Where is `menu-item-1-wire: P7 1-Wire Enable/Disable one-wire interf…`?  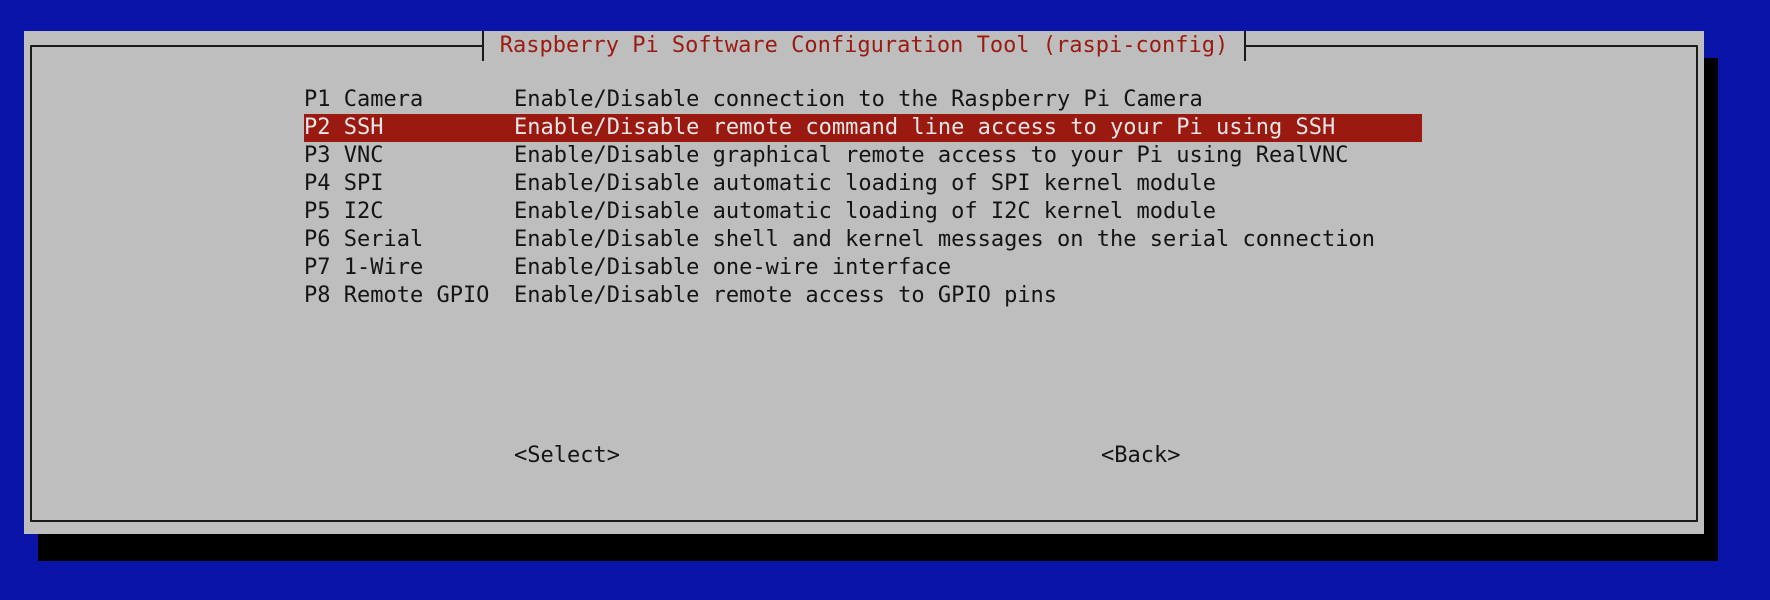 menu-item-1-wire: P7 1-Wire Enable/Disable one-wire interf… is located at coordinates (863, 268).